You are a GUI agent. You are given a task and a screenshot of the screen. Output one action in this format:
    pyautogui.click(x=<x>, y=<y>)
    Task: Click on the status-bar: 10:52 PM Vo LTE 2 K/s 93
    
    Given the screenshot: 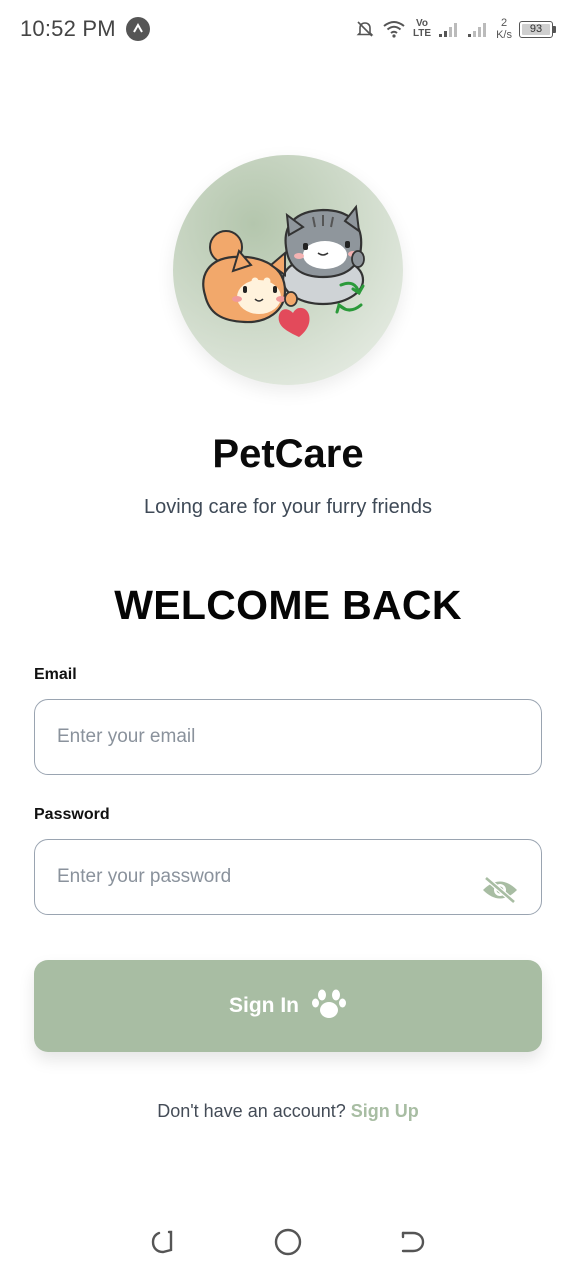 What is the action you would take?
    pyautogui.click(x=288, y=29)
    